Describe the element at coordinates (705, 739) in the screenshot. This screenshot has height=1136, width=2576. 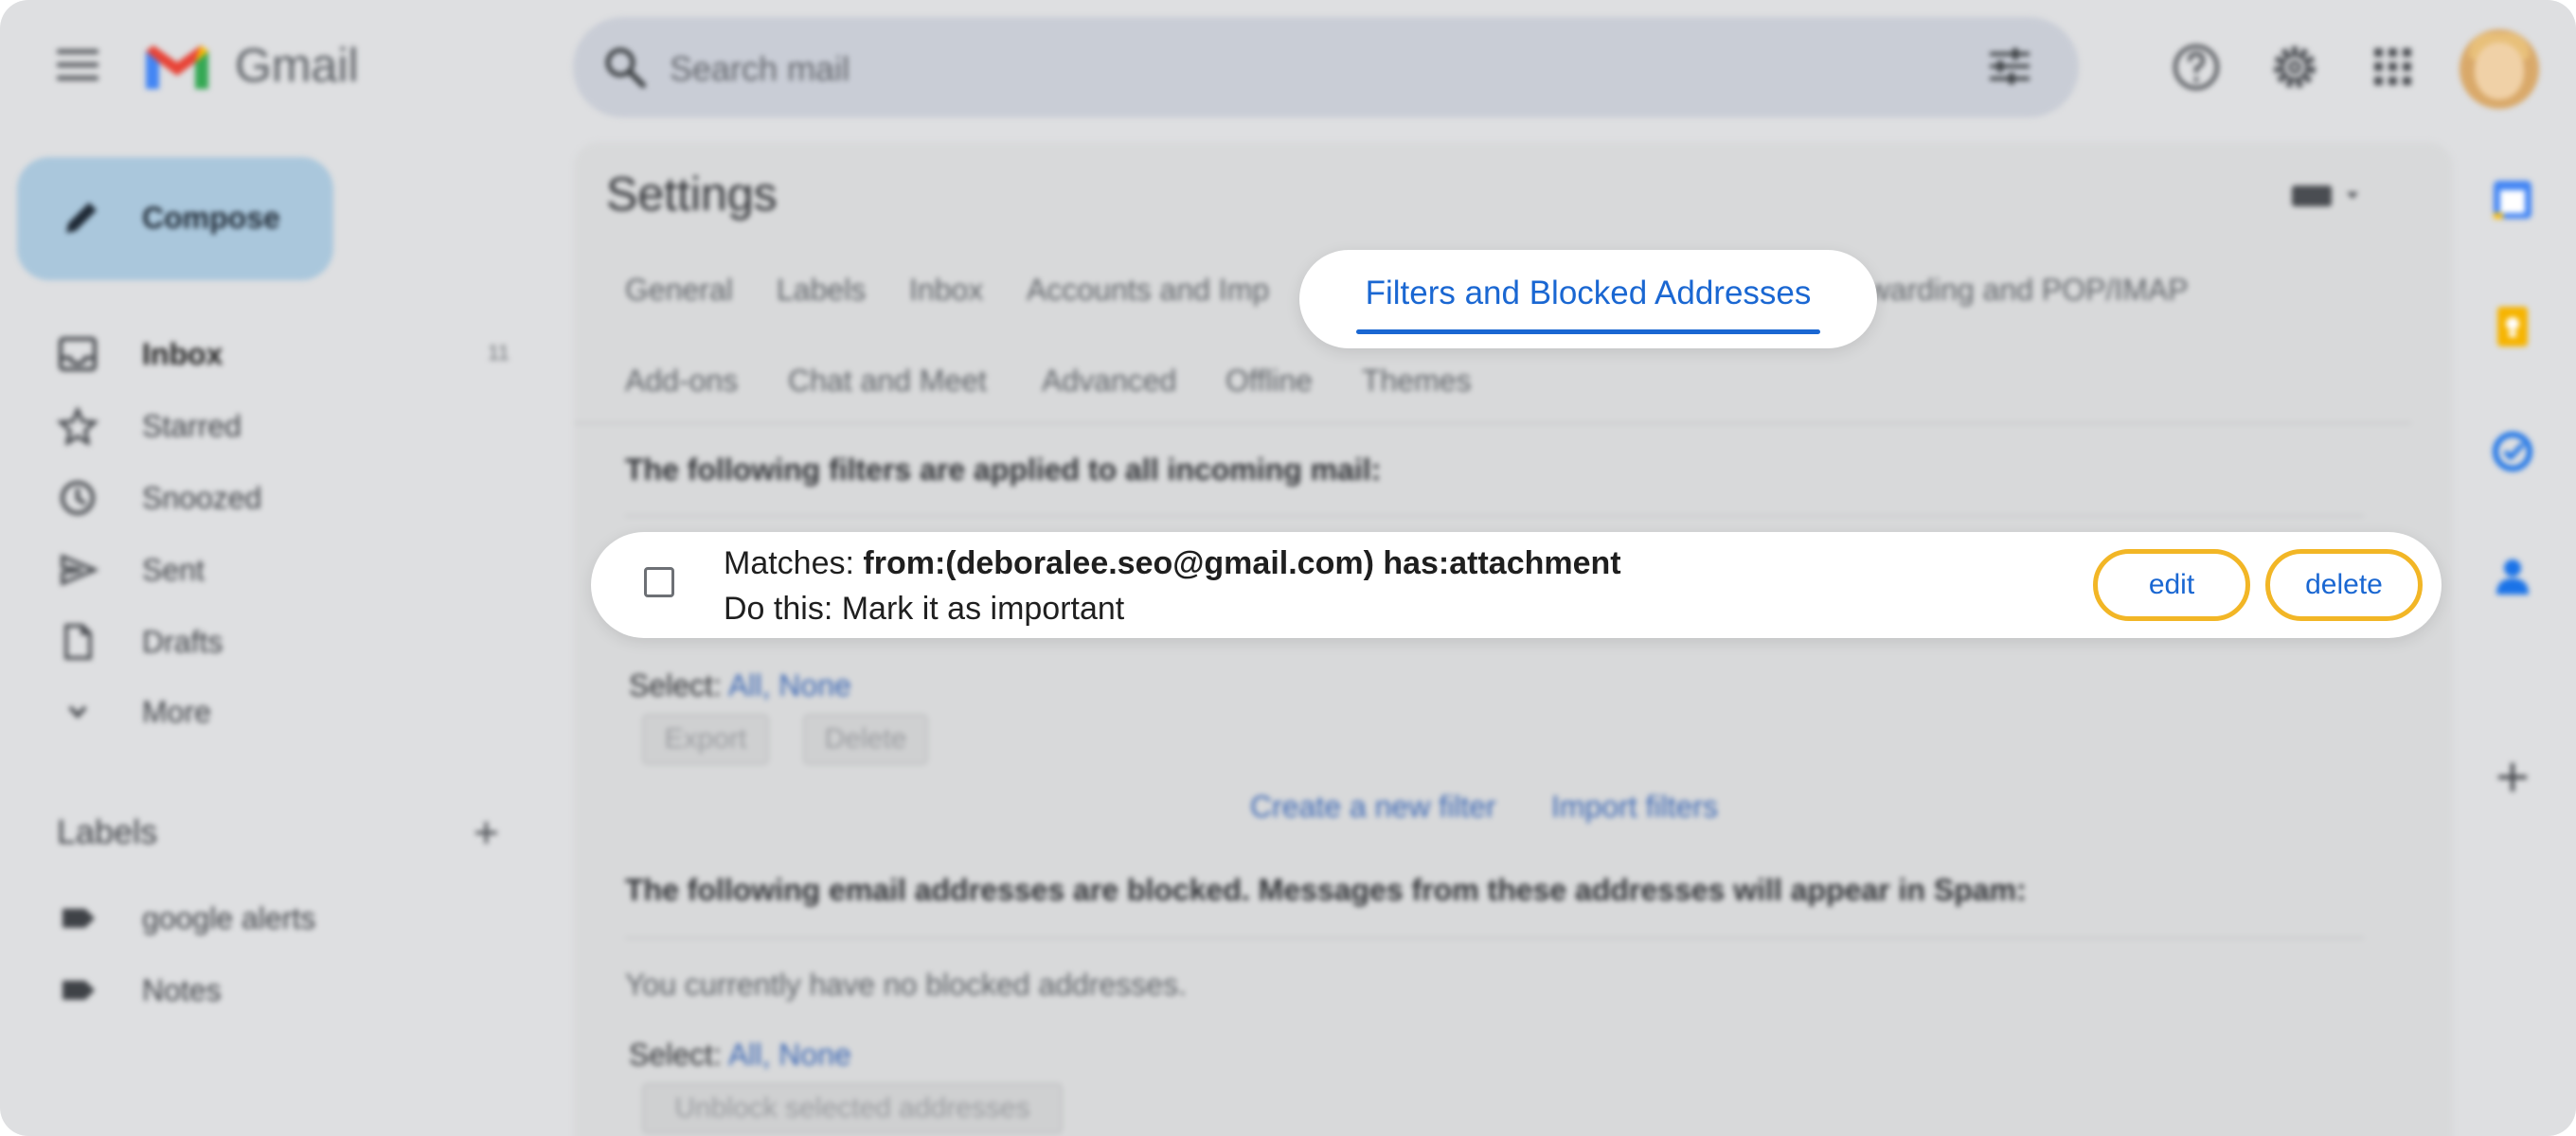
I see `export-button: Export` at that location.